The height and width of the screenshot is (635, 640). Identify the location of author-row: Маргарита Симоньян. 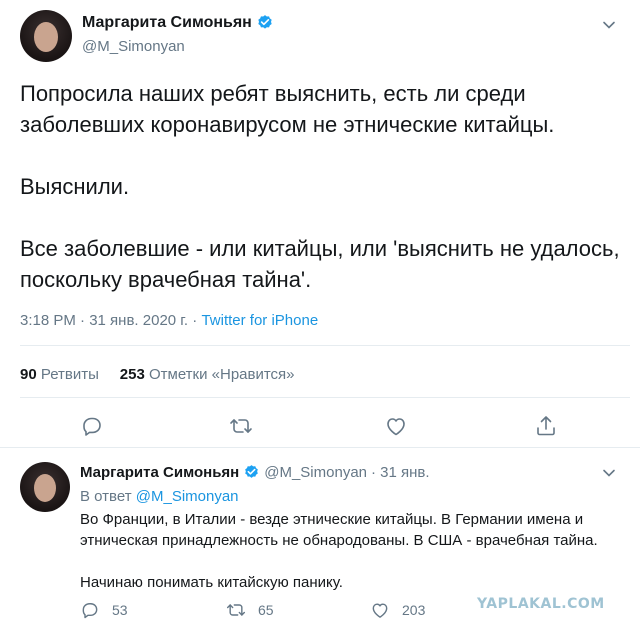
(178, 23).